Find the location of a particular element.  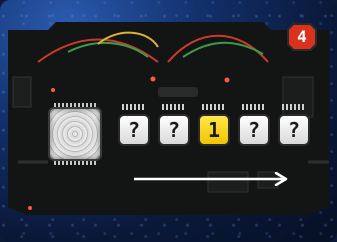

slot-2: ? is located at coordinates (174, 125).